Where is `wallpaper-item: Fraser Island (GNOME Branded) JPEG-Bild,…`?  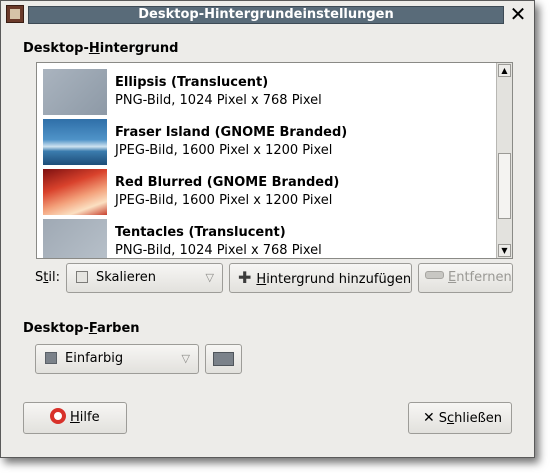 wallpaper-item: Fraser Island (GNOME Branded) JPEG-Bild,… is located at coordinates (268, 142).